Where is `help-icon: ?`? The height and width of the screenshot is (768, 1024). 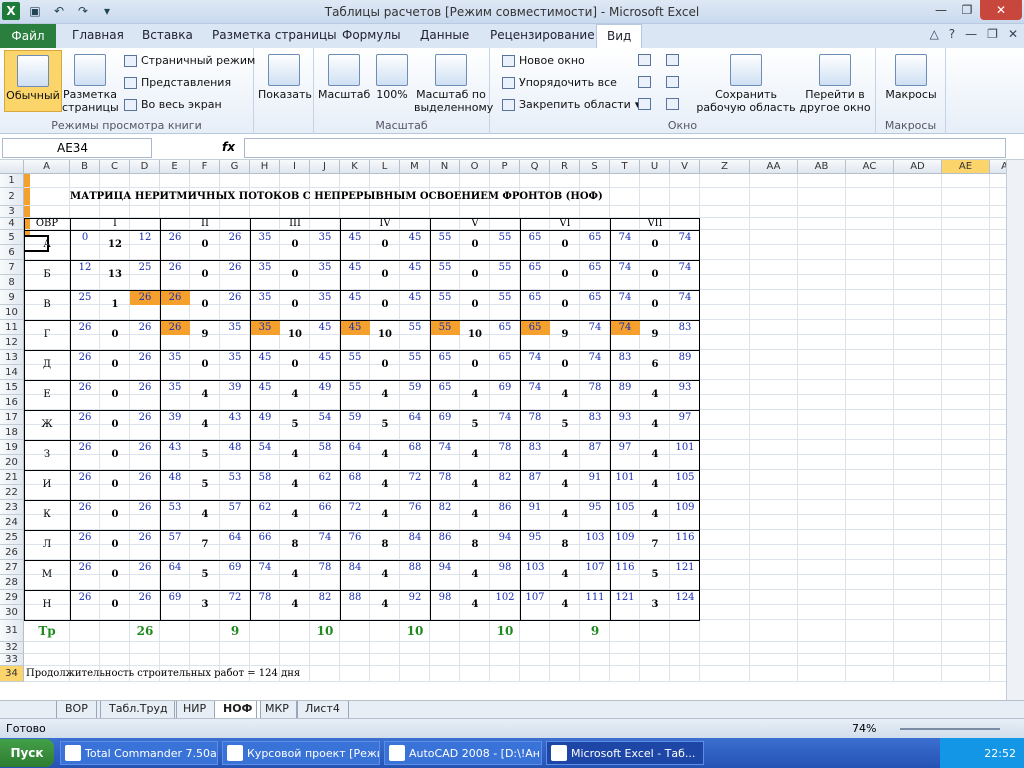
help-icon: ? is located at coordinates (952, 34).